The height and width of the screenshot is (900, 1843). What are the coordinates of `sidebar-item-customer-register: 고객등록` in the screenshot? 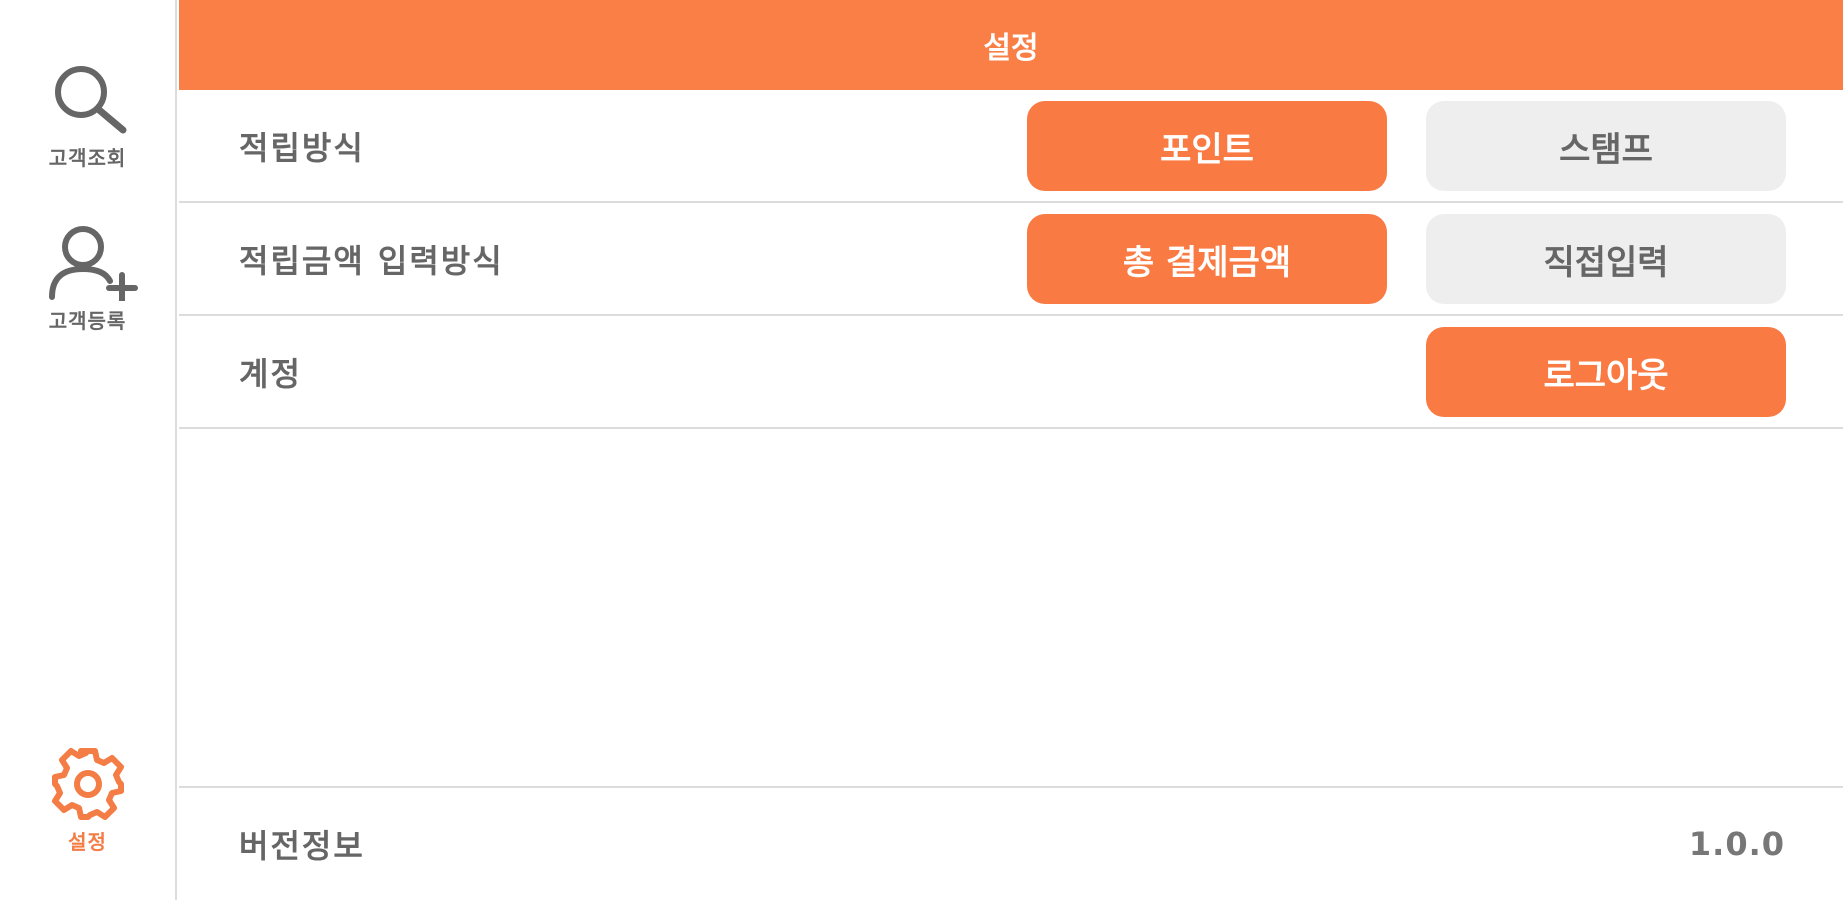 It's located at (87, 279).